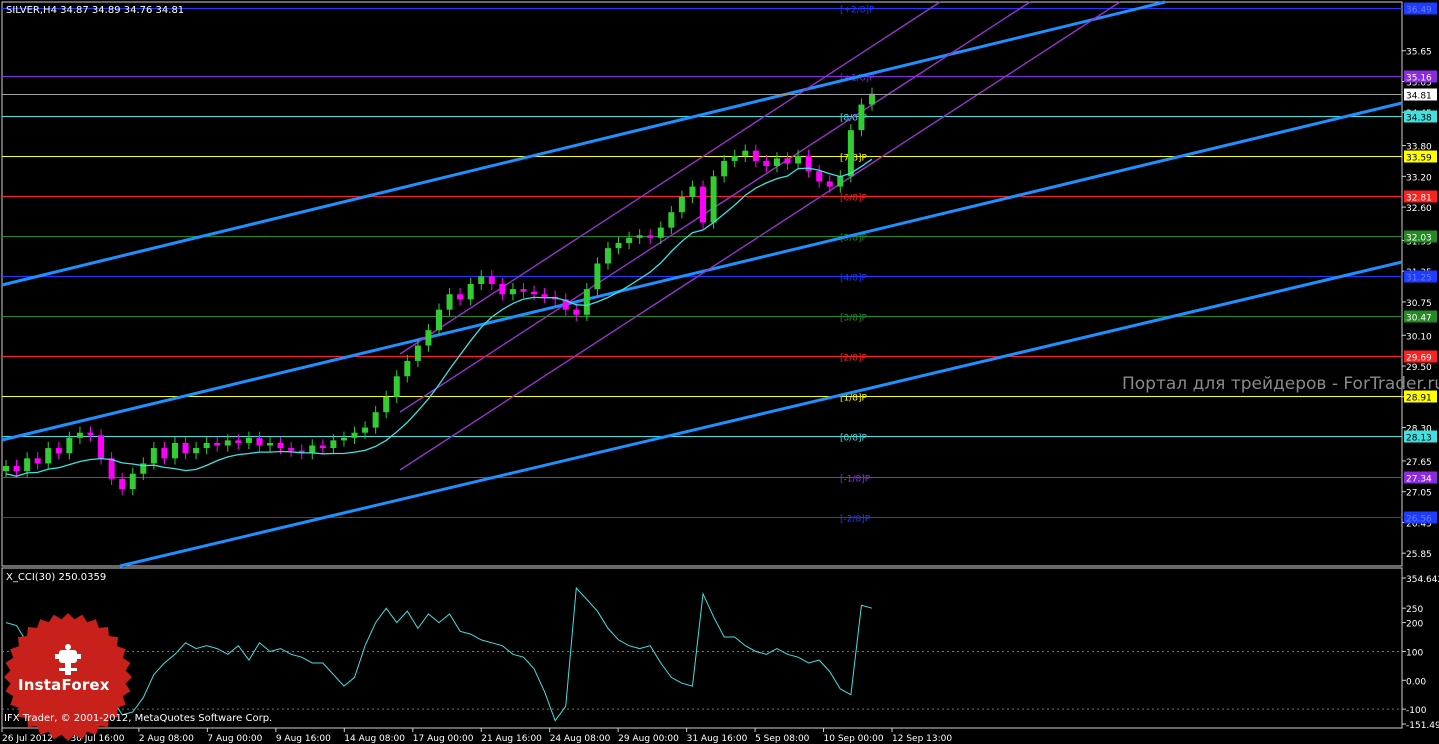 The image size is (1439, 744). I want to click on murrey-price-tag-label: 32.03, so click(1419, 239).